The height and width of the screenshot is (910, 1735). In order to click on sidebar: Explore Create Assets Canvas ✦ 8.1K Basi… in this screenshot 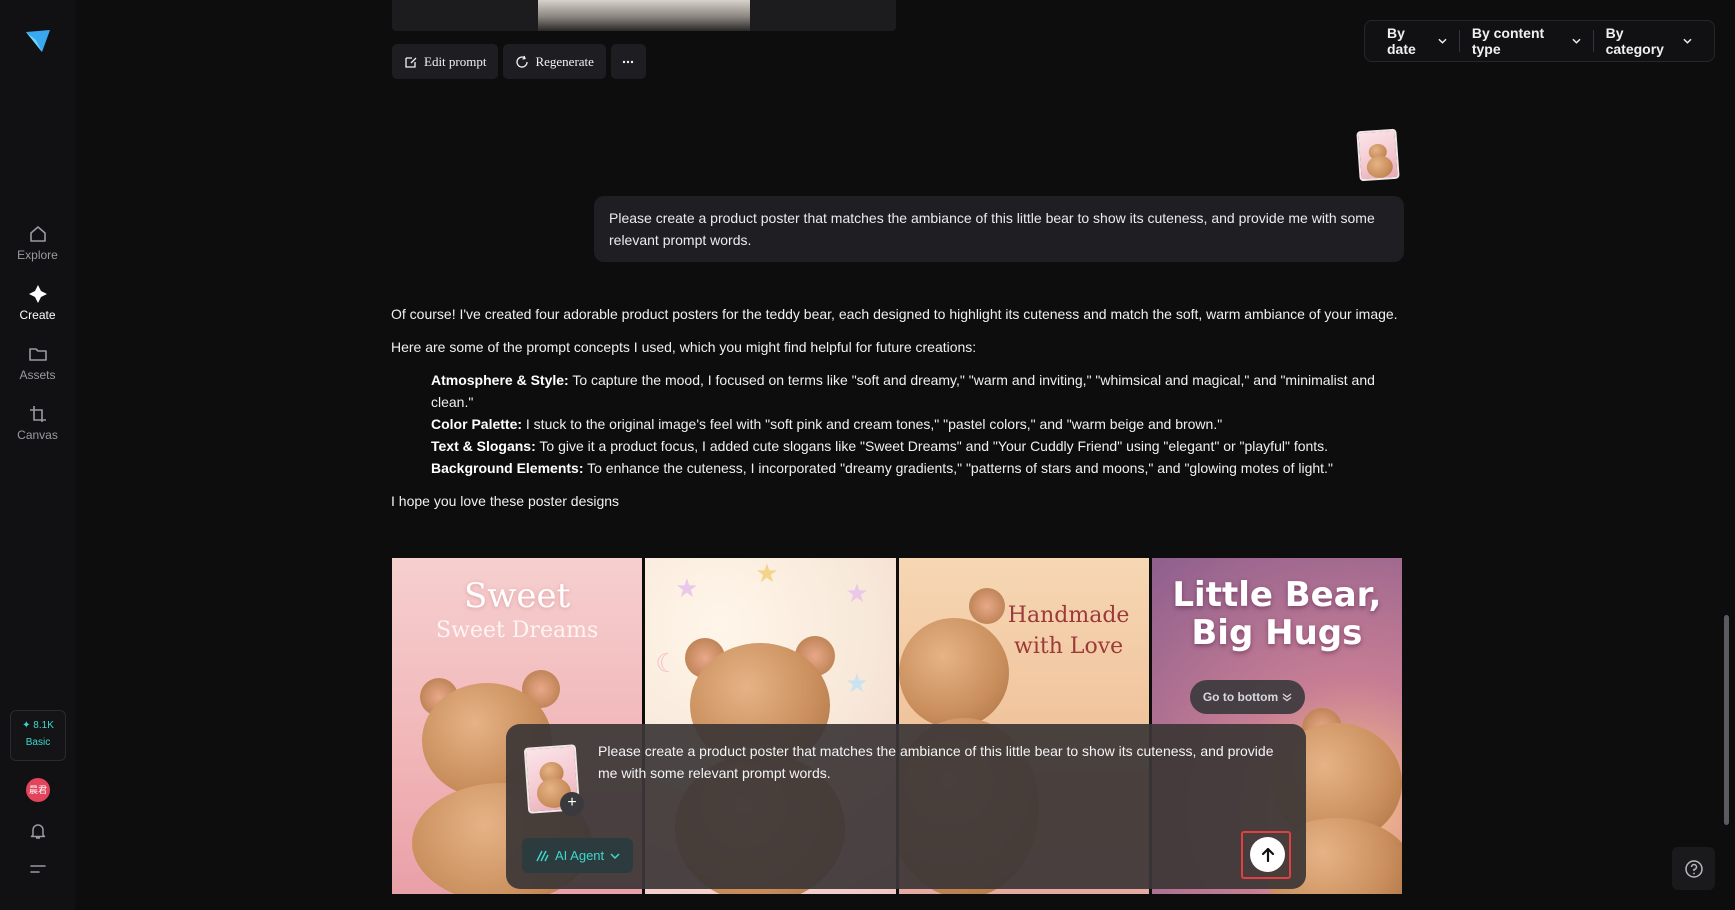, I will do `click(37, 455)`.